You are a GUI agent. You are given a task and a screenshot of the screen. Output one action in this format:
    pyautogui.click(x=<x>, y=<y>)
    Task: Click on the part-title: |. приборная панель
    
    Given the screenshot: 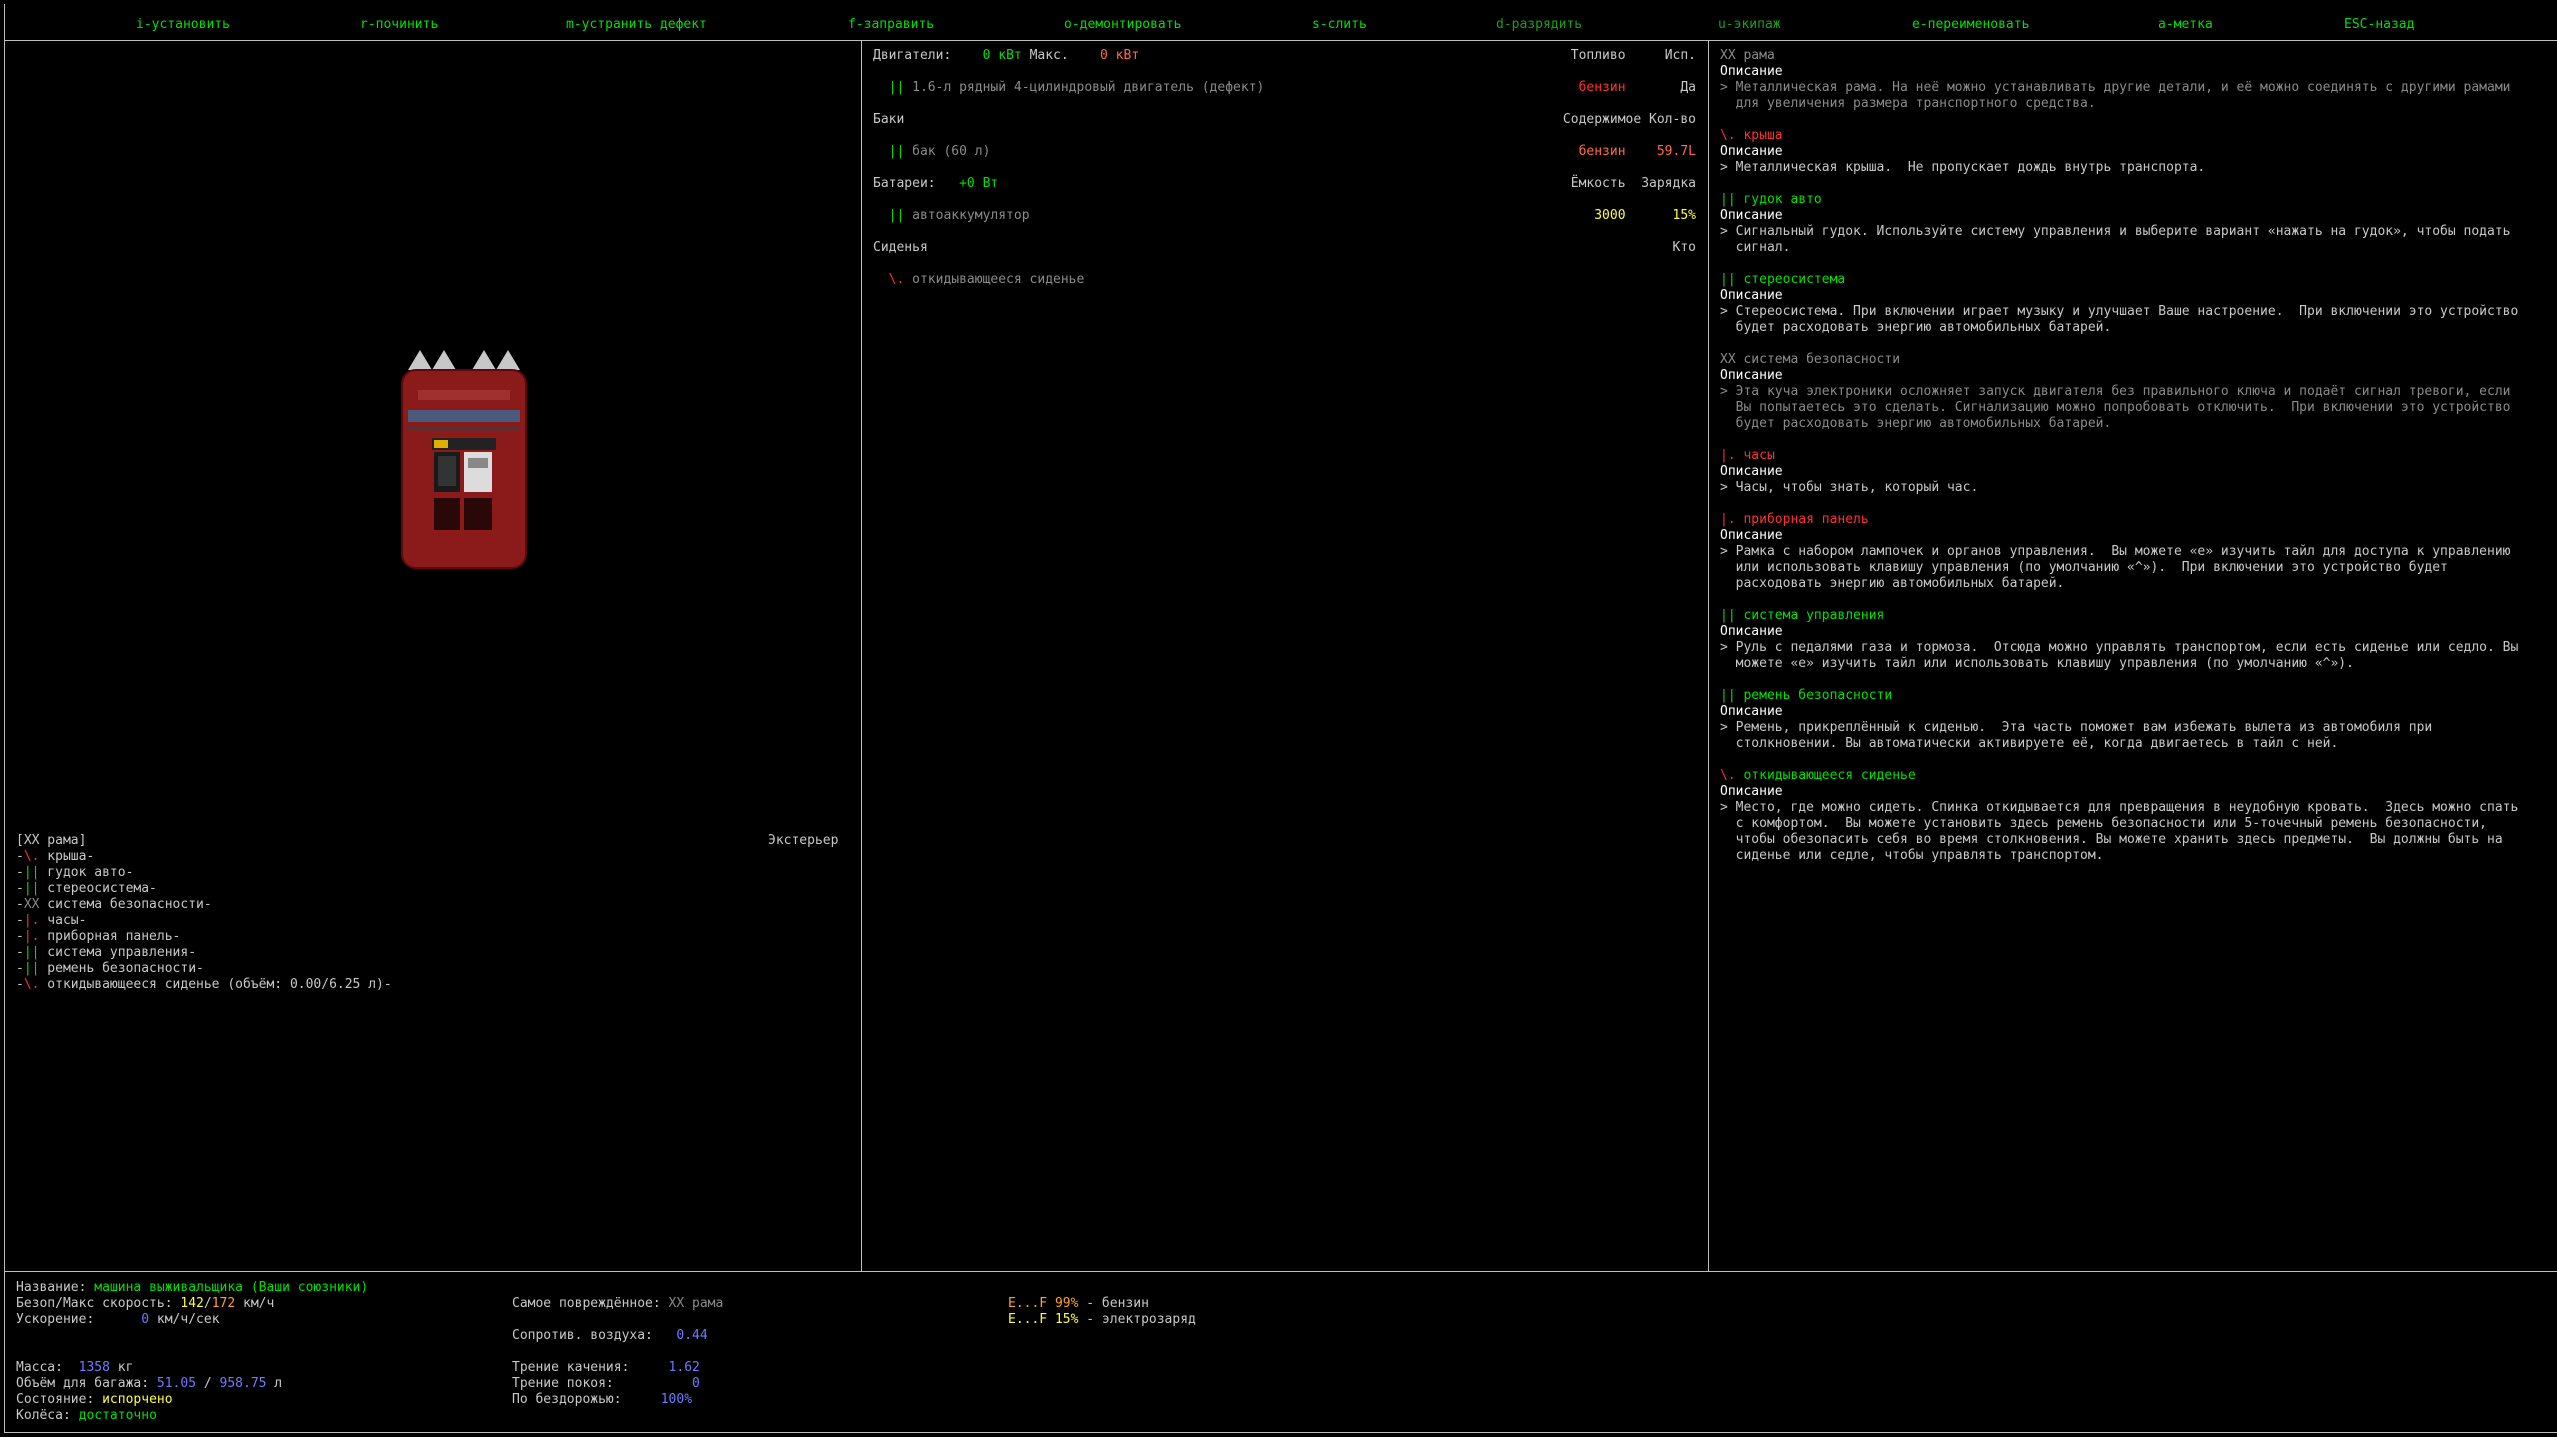 What is the action you would take?
    pyautogui.click(x=2135, y=520)
    